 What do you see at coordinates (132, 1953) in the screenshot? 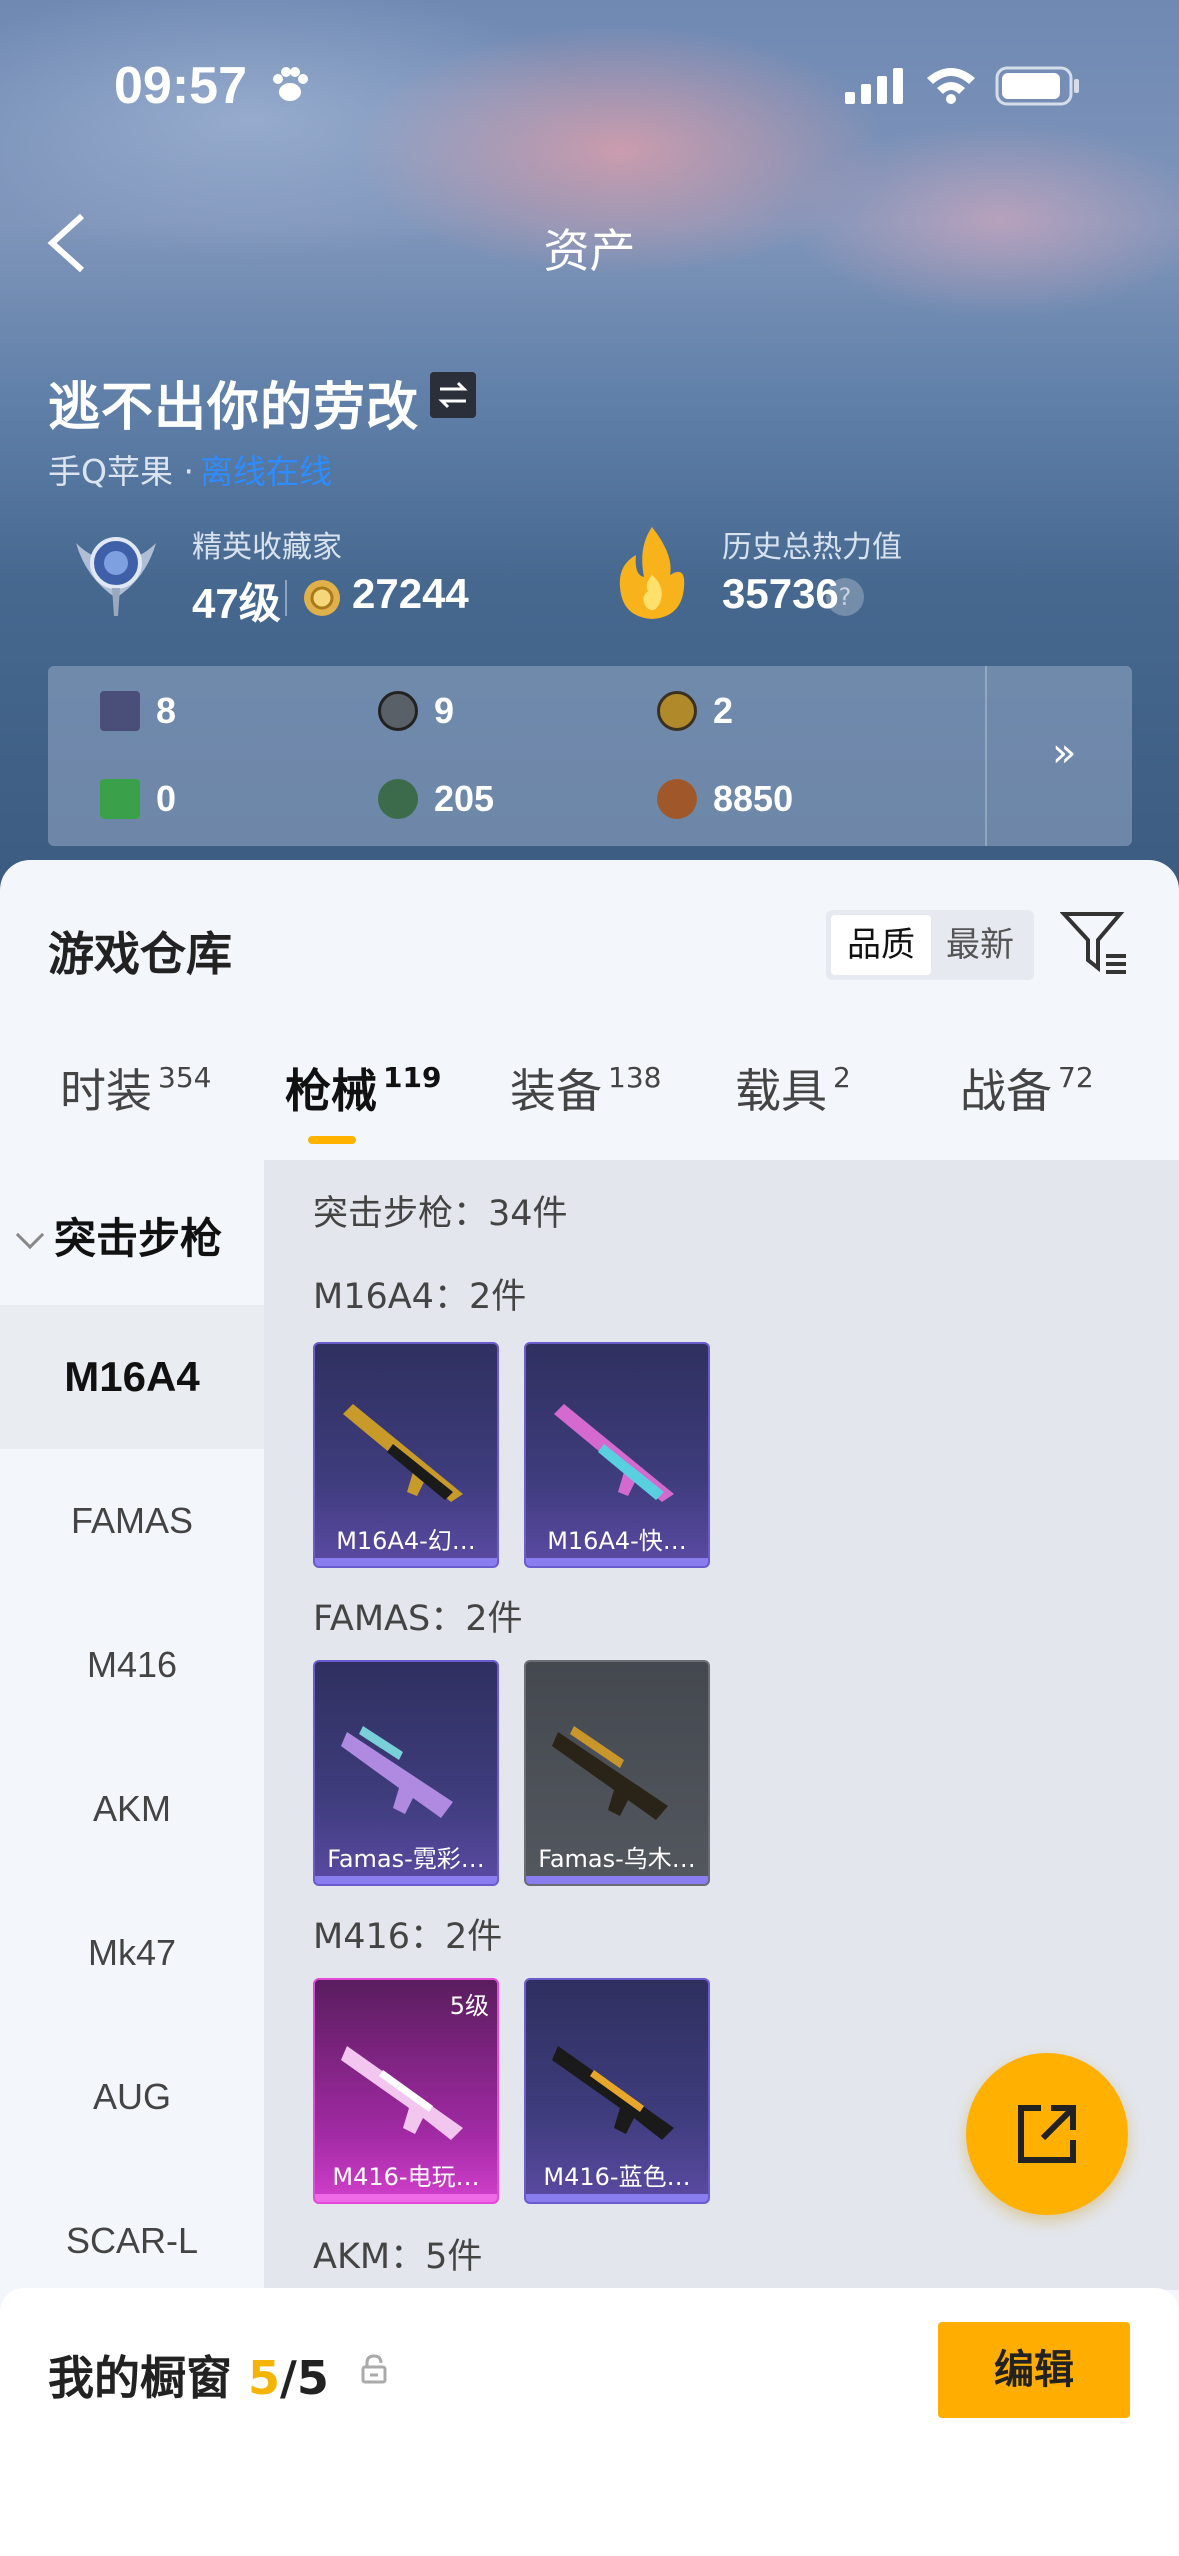
I see `sidebar-item-mk47: Mk47` at bounding box center [132, 1953].